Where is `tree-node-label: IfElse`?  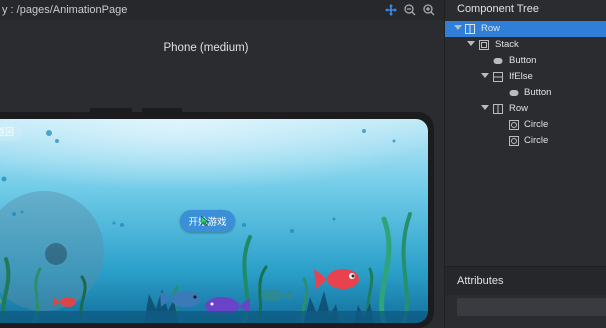
tree-node-label: IfElse is located at coordinates (521, 76).